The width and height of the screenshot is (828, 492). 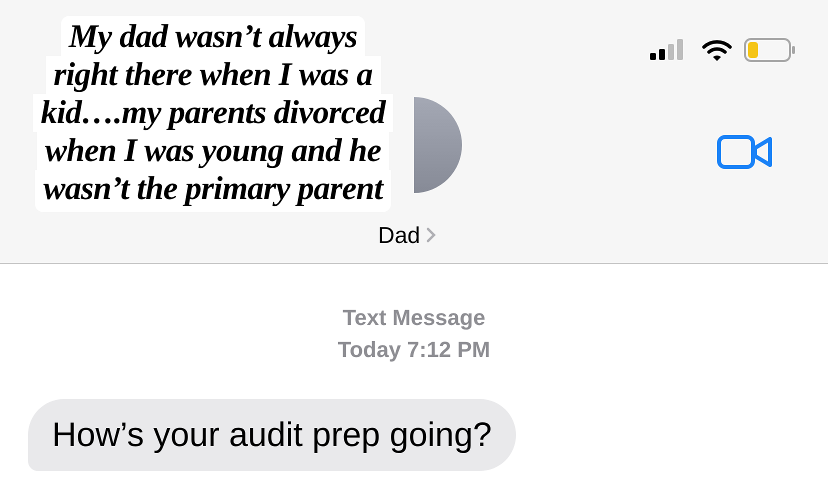 I want to click on video-call-button, so click(x=745, y=152).